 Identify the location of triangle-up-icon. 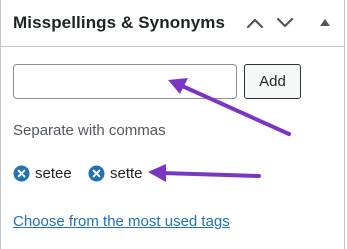
(325, 22).